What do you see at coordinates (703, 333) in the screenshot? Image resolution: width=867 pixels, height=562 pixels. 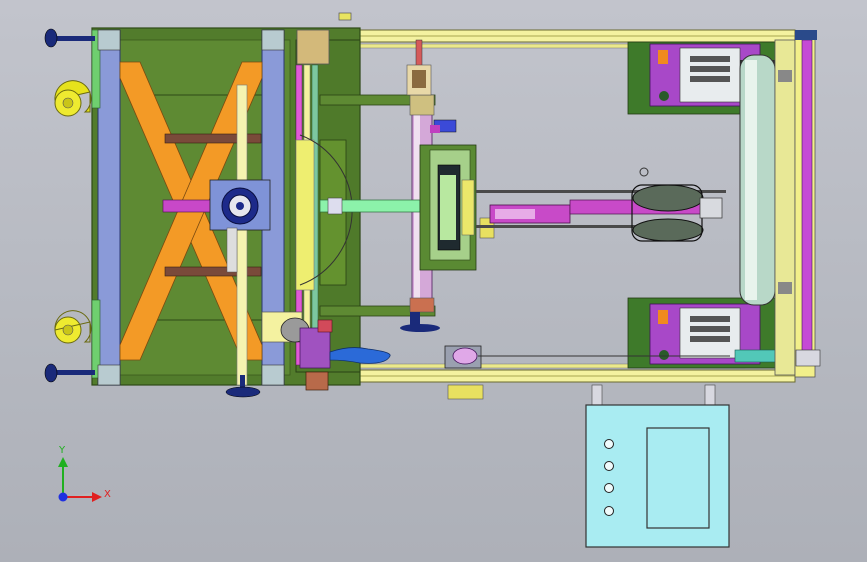 I see `right-controller-bottom` at bounding box center [703, 333].